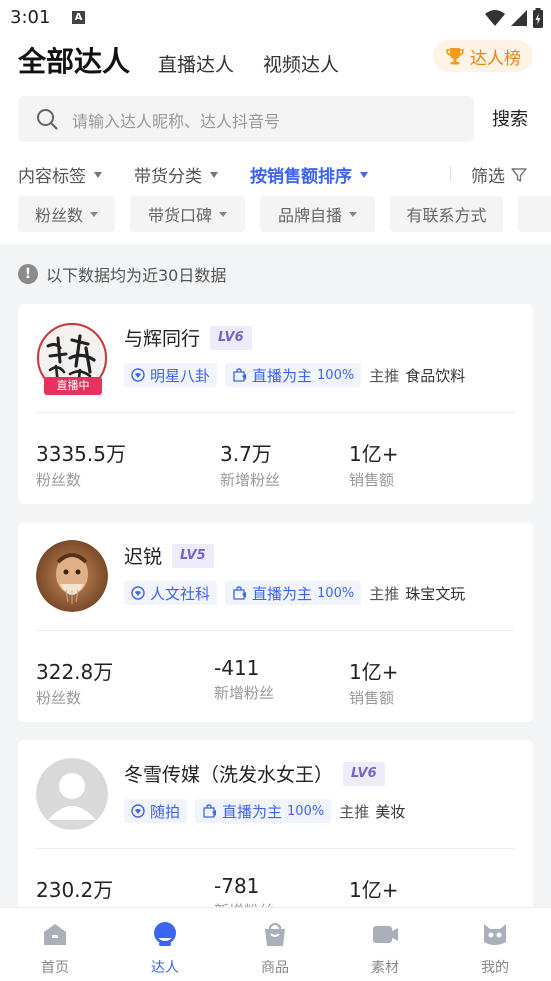 The image size is (551, 981). I want to click on nav-label: 我的, so click(495, 968).